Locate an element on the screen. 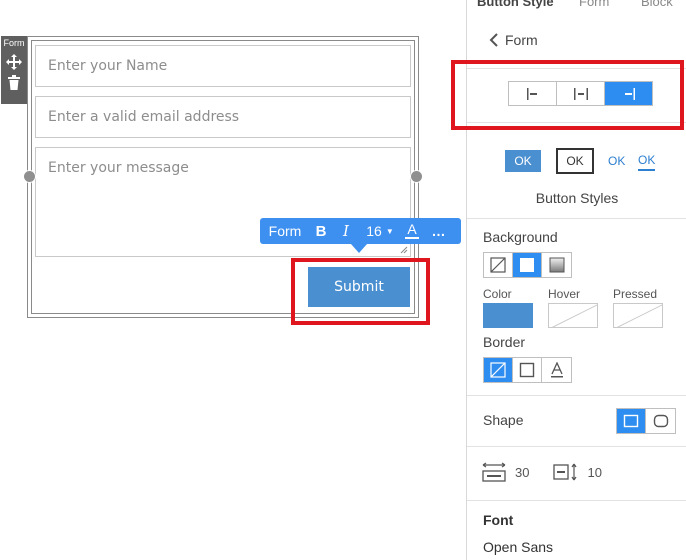 The width and height of the screenshot is (686, 560). button-style-outline: OK is located at coordinates (575, 161).